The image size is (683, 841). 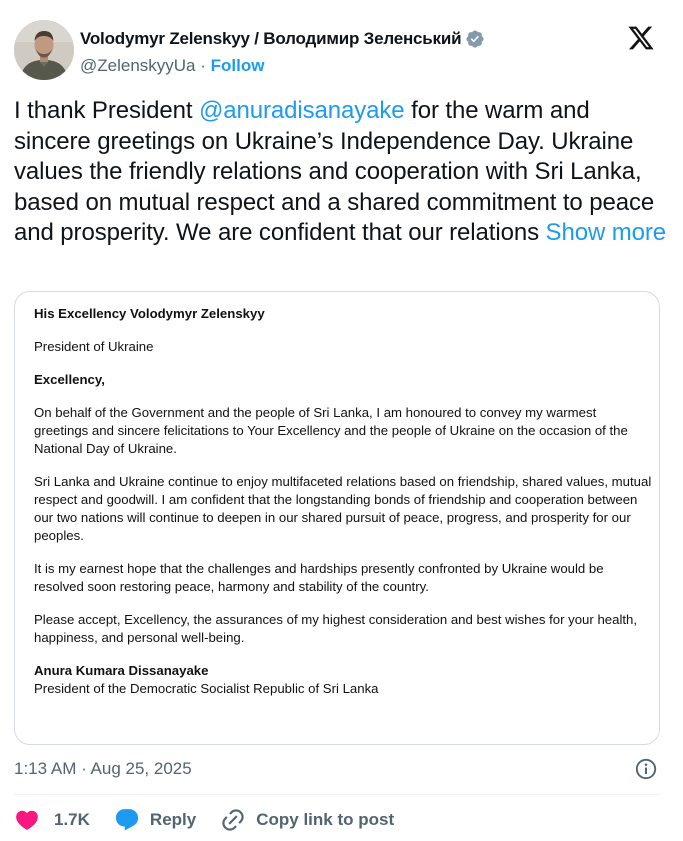 What do you see at coordinates (173, 819) in the screenshot?
I see `reply-label: Reply` at bounding box center [173, 819].